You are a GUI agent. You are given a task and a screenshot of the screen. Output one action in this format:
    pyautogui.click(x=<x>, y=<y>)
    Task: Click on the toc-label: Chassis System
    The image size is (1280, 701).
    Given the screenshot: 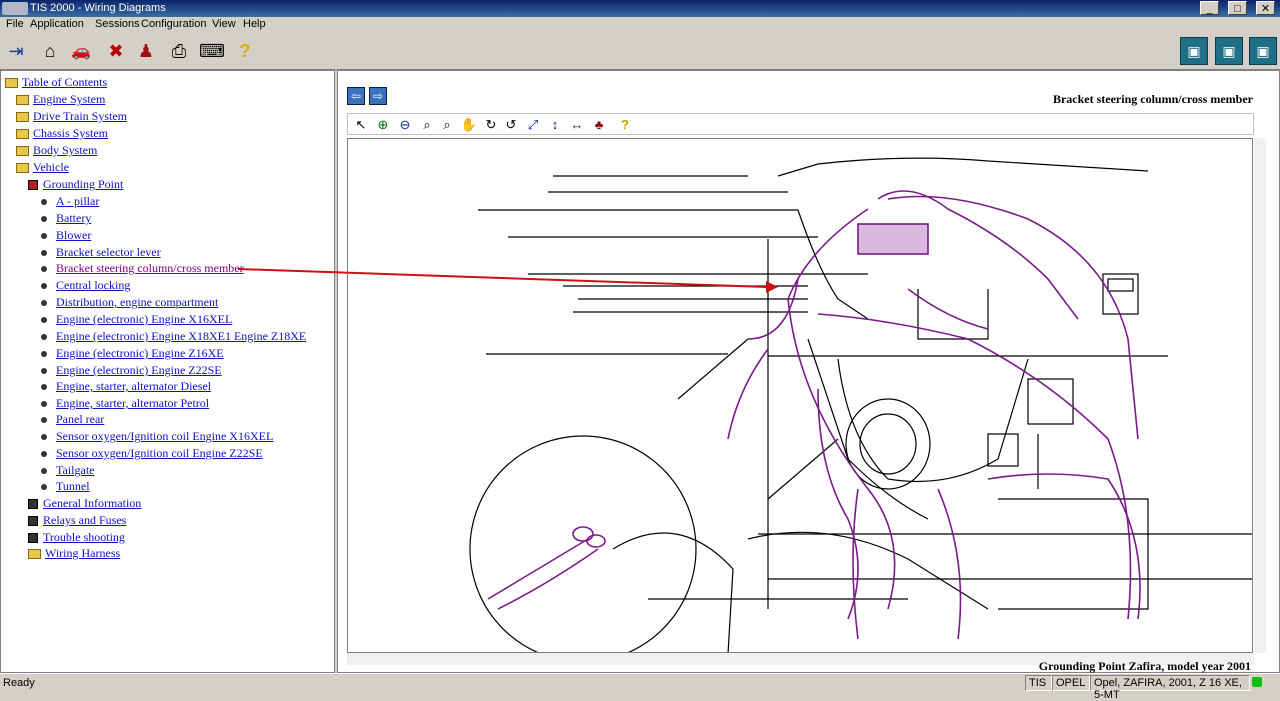 What is the action you would take?
    pyautogui.click(x=70, y=133)
    